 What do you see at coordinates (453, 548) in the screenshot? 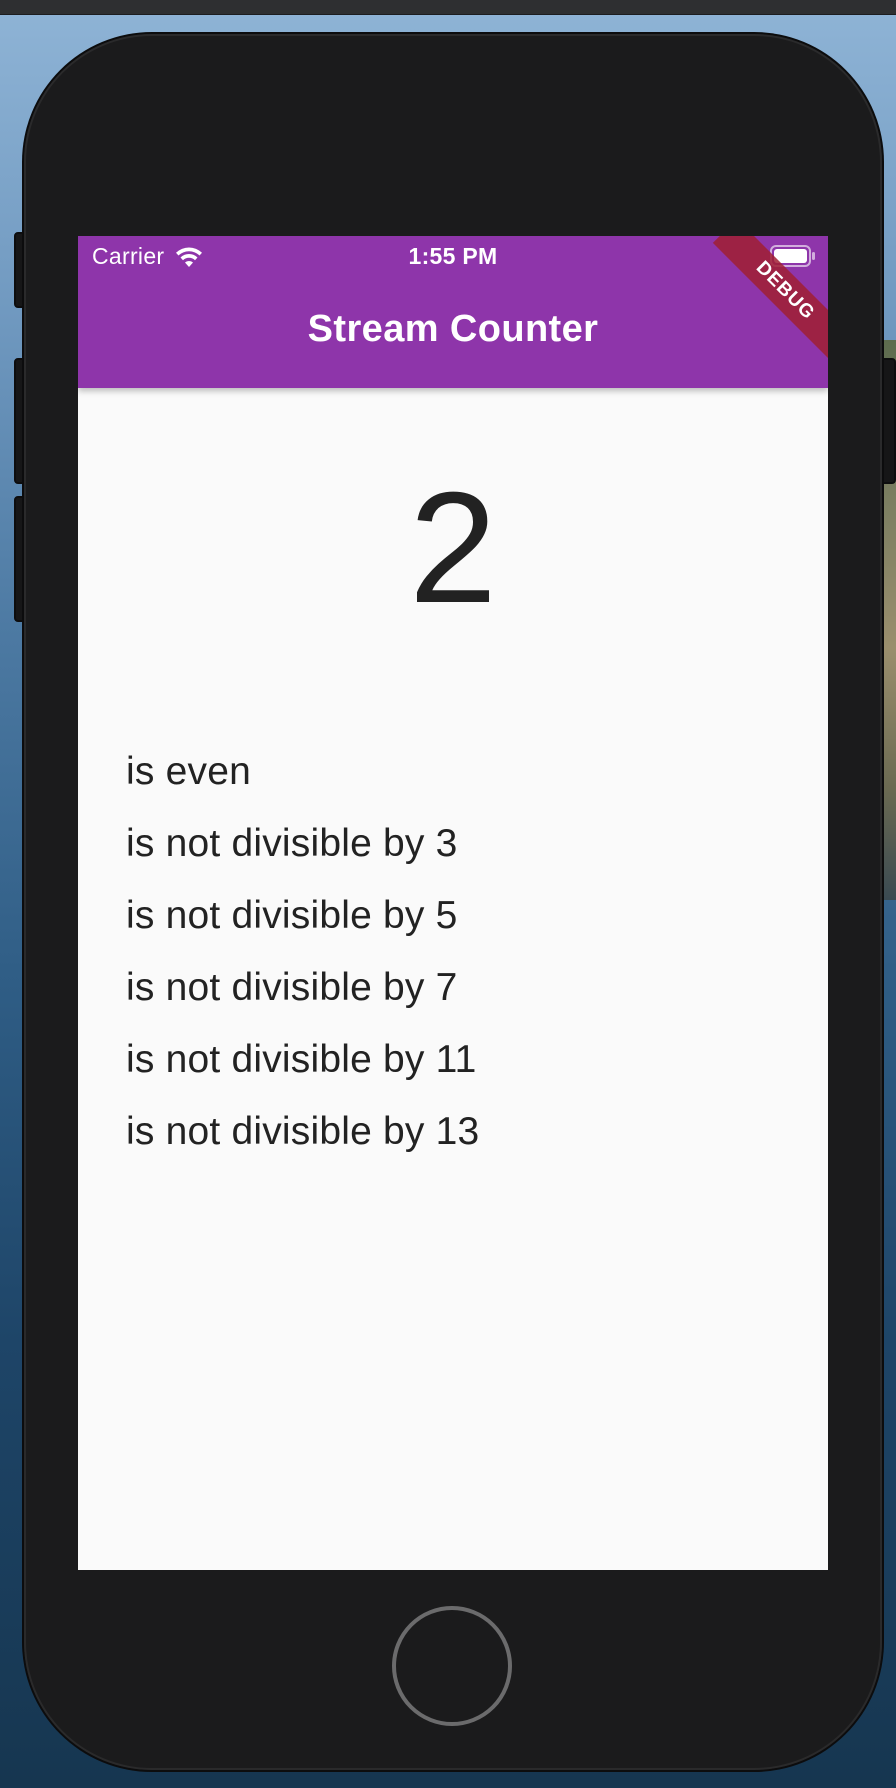
I see `counter-value: 2` at bounding box center [453, 548].